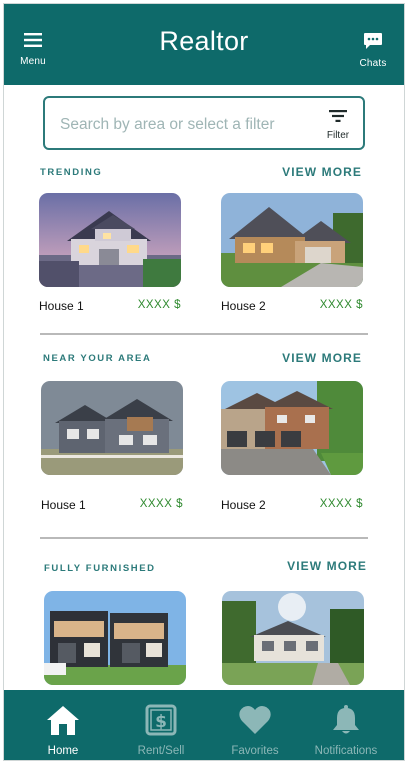  Describe the element at coordinates (373, 50) in the screenshot. I see `chats-button: Chats` at that location.